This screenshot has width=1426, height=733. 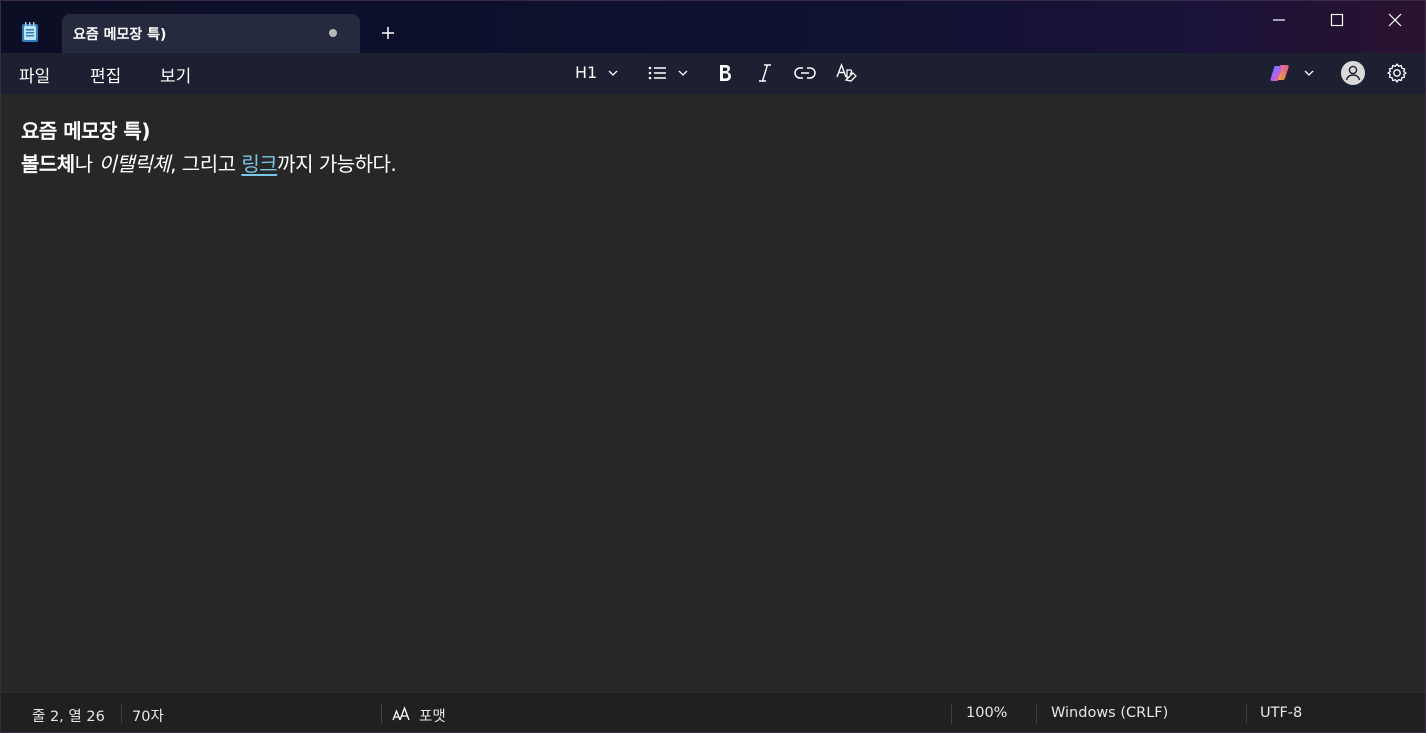 I want to click on clear-format-icon, so click(x=846, y=72).